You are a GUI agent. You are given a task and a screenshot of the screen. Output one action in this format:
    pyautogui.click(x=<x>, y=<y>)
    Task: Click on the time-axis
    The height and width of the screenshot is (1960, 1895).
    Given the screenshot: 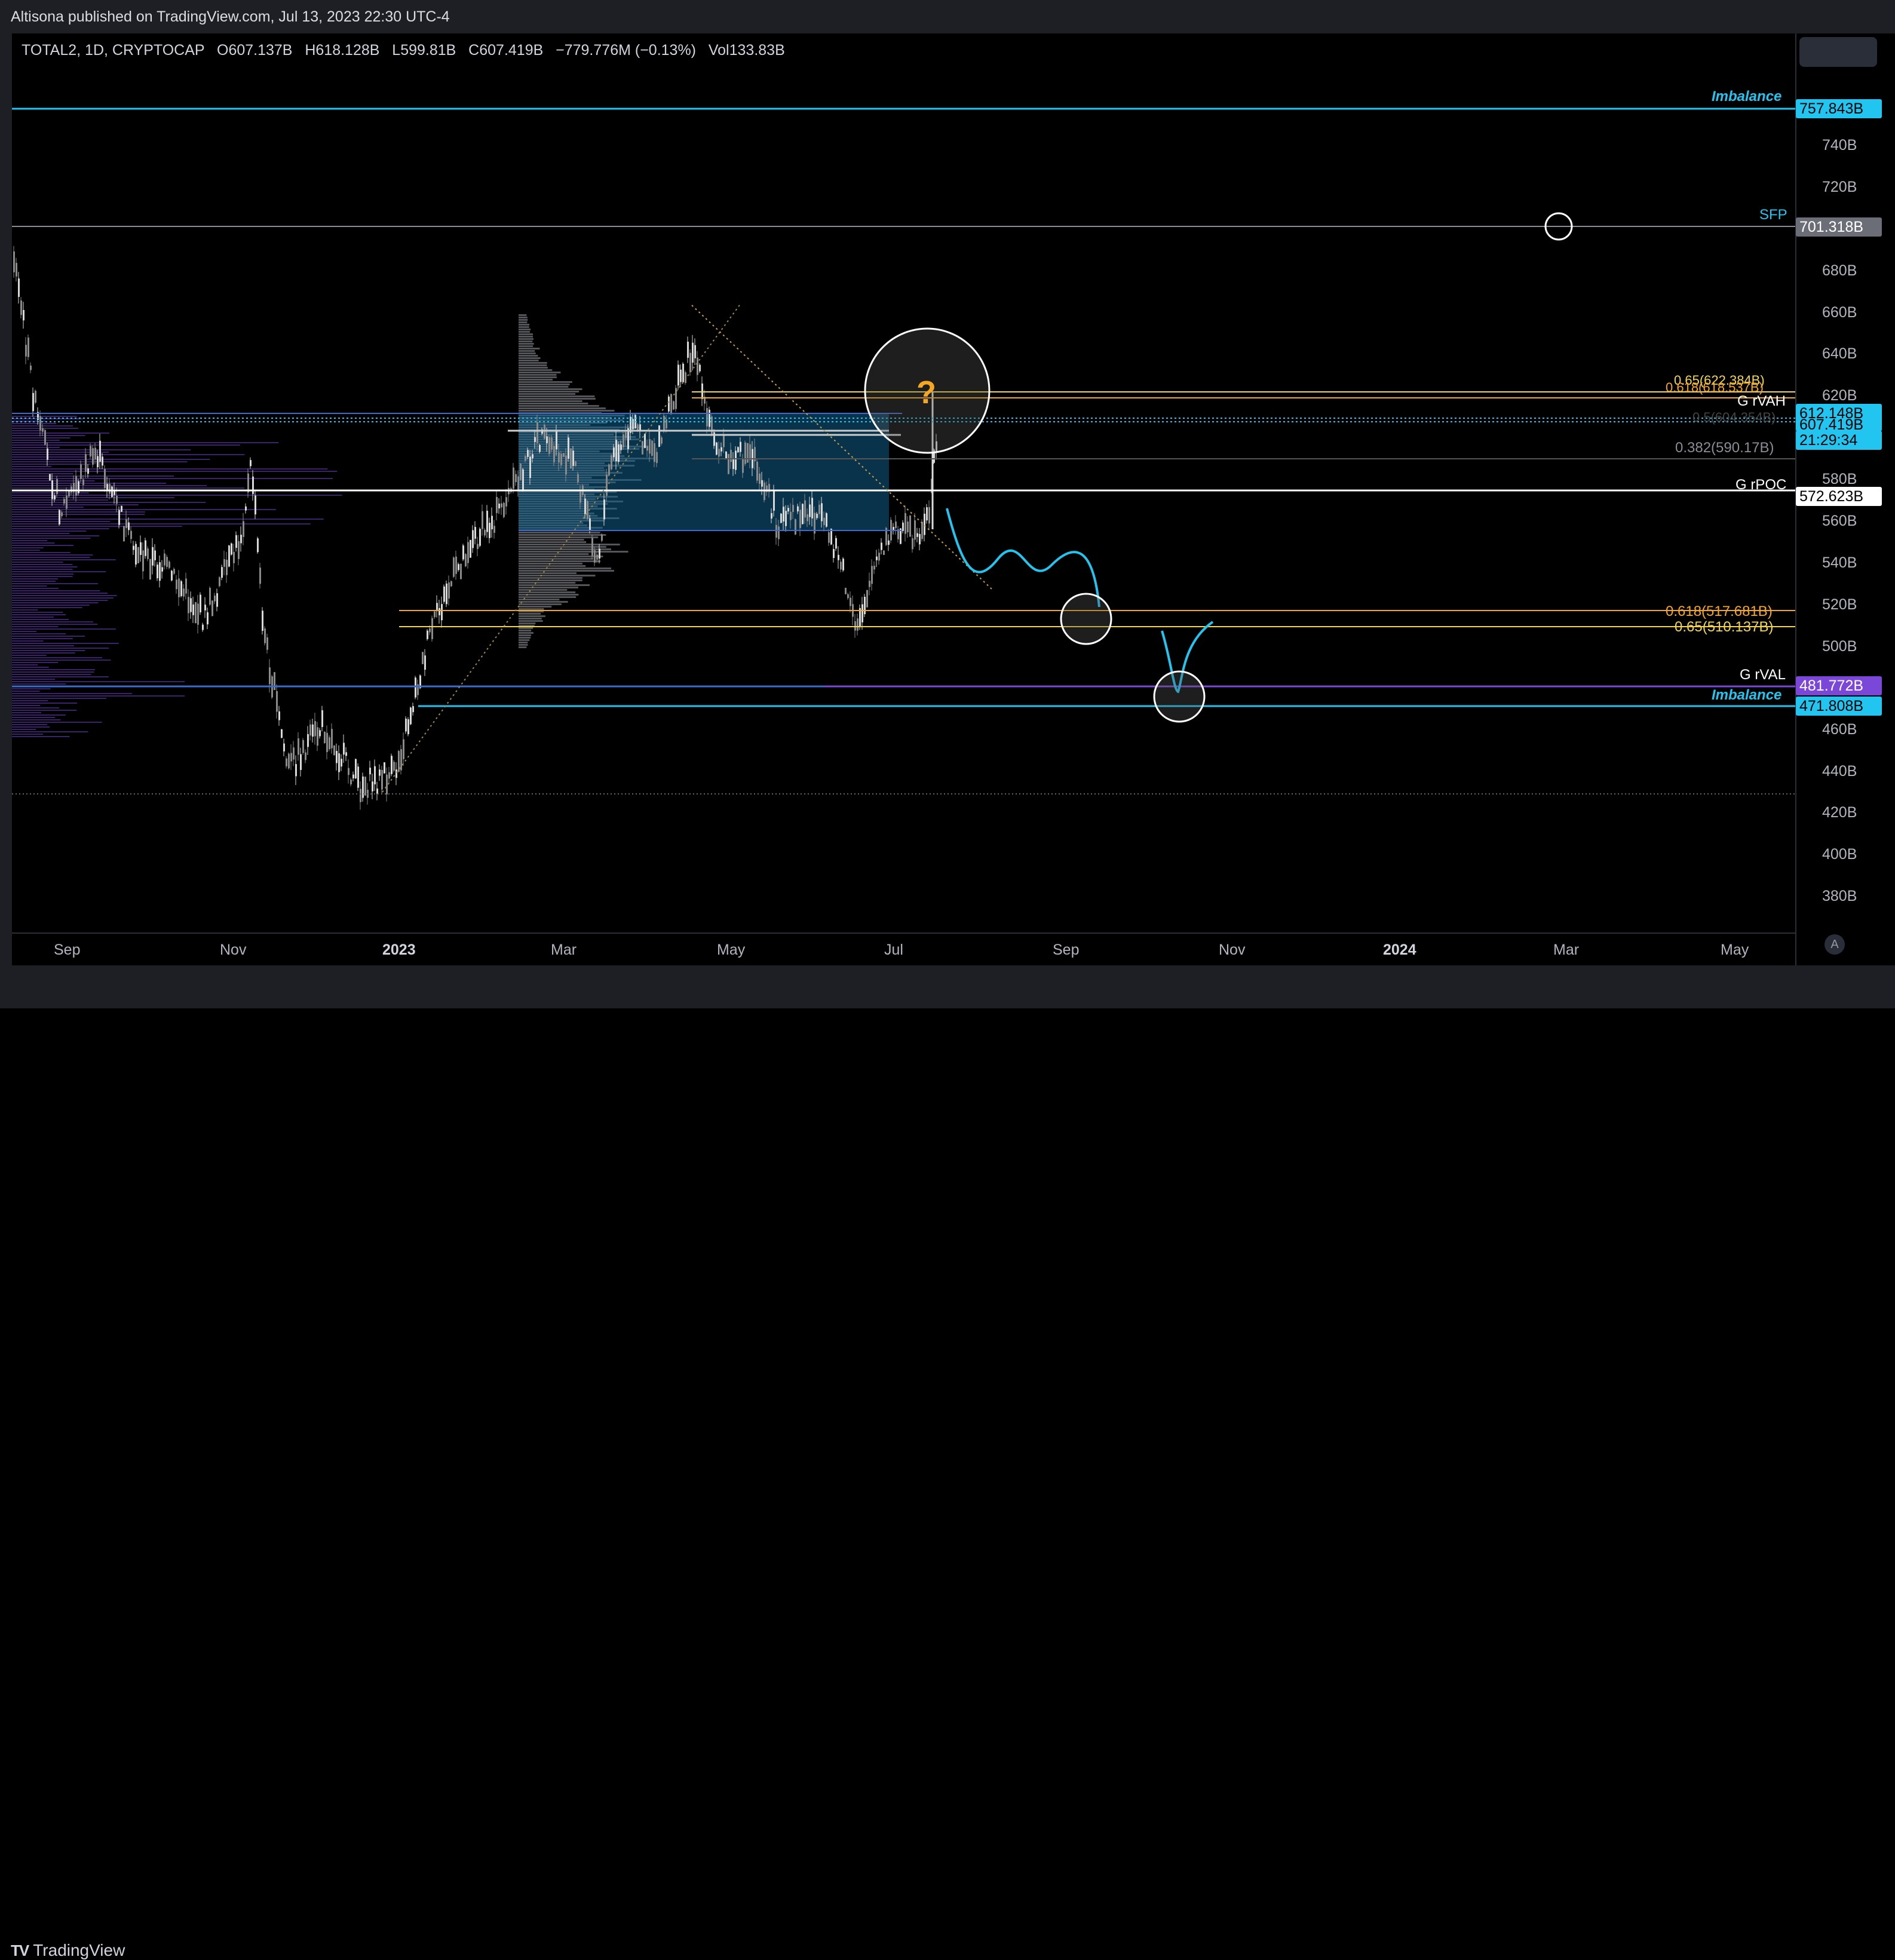 What is the action you would take?
    pyautogui.click(x=903, y=950)
    